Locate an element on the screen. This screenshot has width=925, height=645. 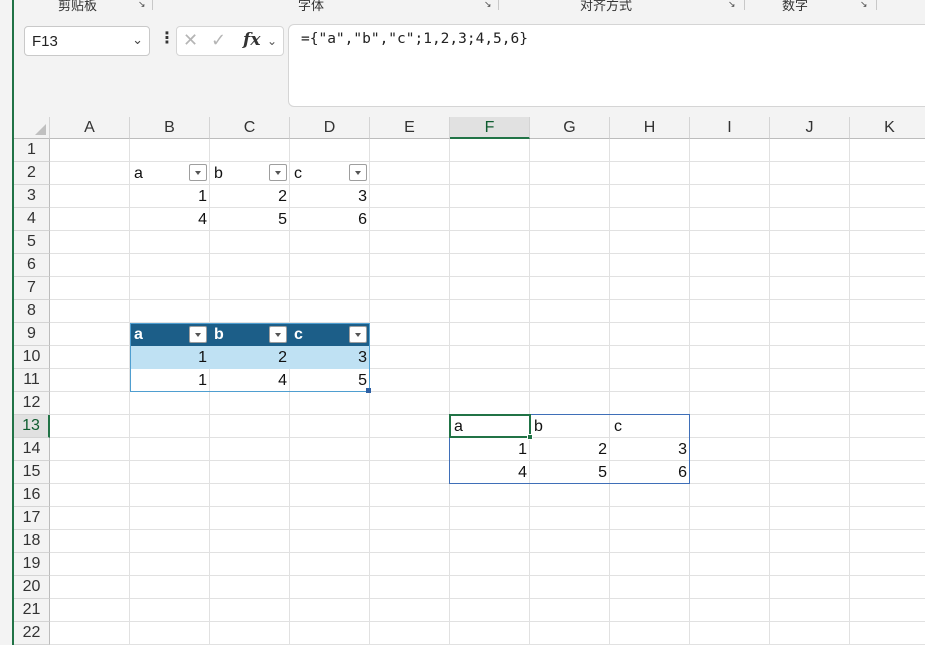
ribbon-group-font: 字体 is located at coordinates (311, 6).